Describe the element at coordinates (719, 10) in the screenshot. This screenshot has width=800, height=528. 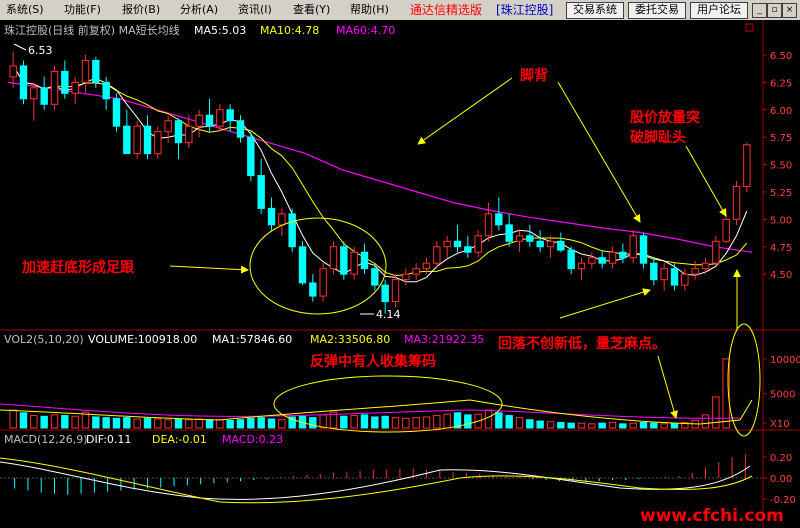
I see `user-forum-button: 用户论坛` at that location.